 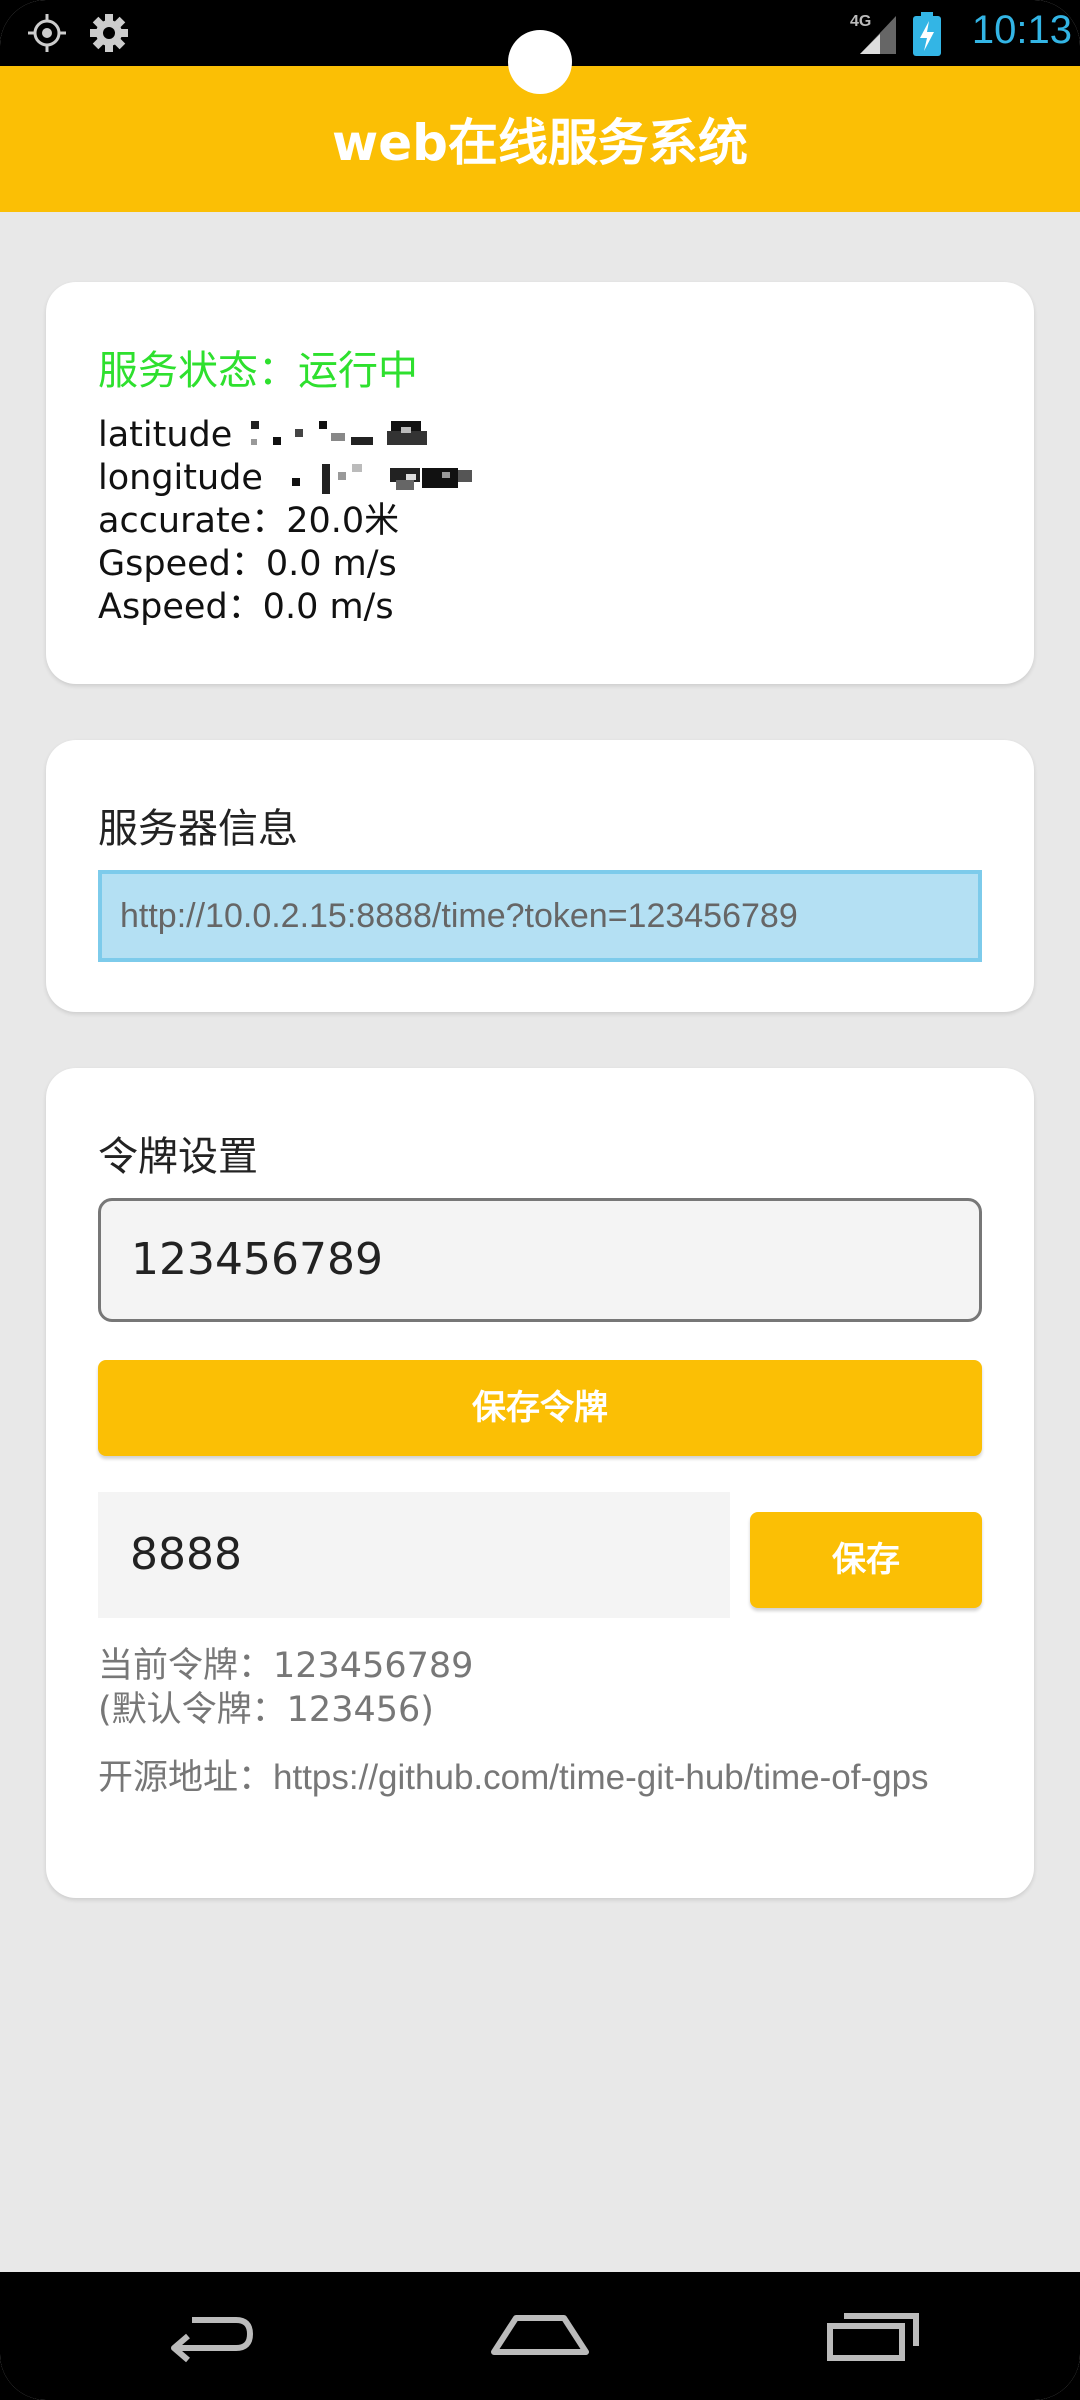 What do you see at coordinates (210, 2336) in the screenshot?
I see `back-icon` at bounding box center [210, 2336].